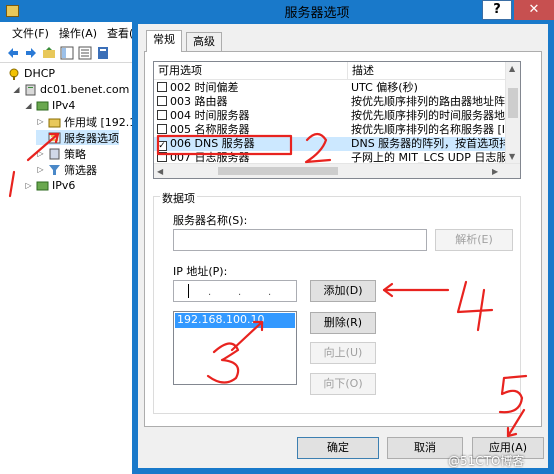 The height and width of the screenshot is (474, 554). I want to click on menu-action: 操作(A), so click(78, 33).